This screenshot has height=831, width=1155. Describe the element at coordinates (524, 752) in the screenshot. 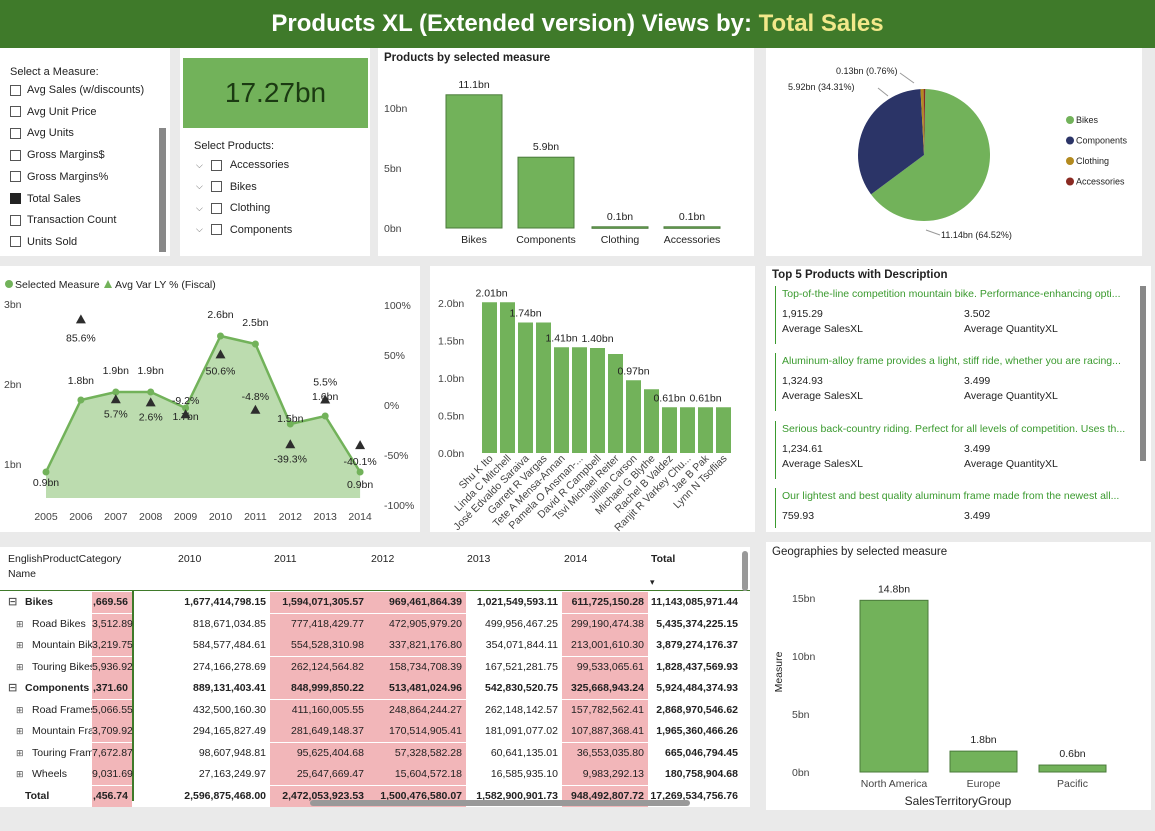

I see `table-cell: 60,641,135.01` at that location.